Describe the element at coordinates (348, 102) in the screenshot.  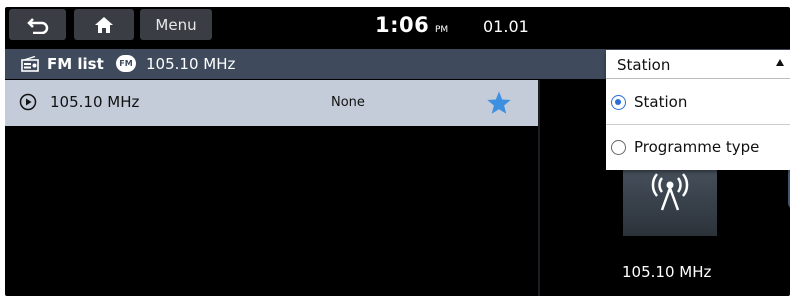
I see `programme-type: None` at that location.